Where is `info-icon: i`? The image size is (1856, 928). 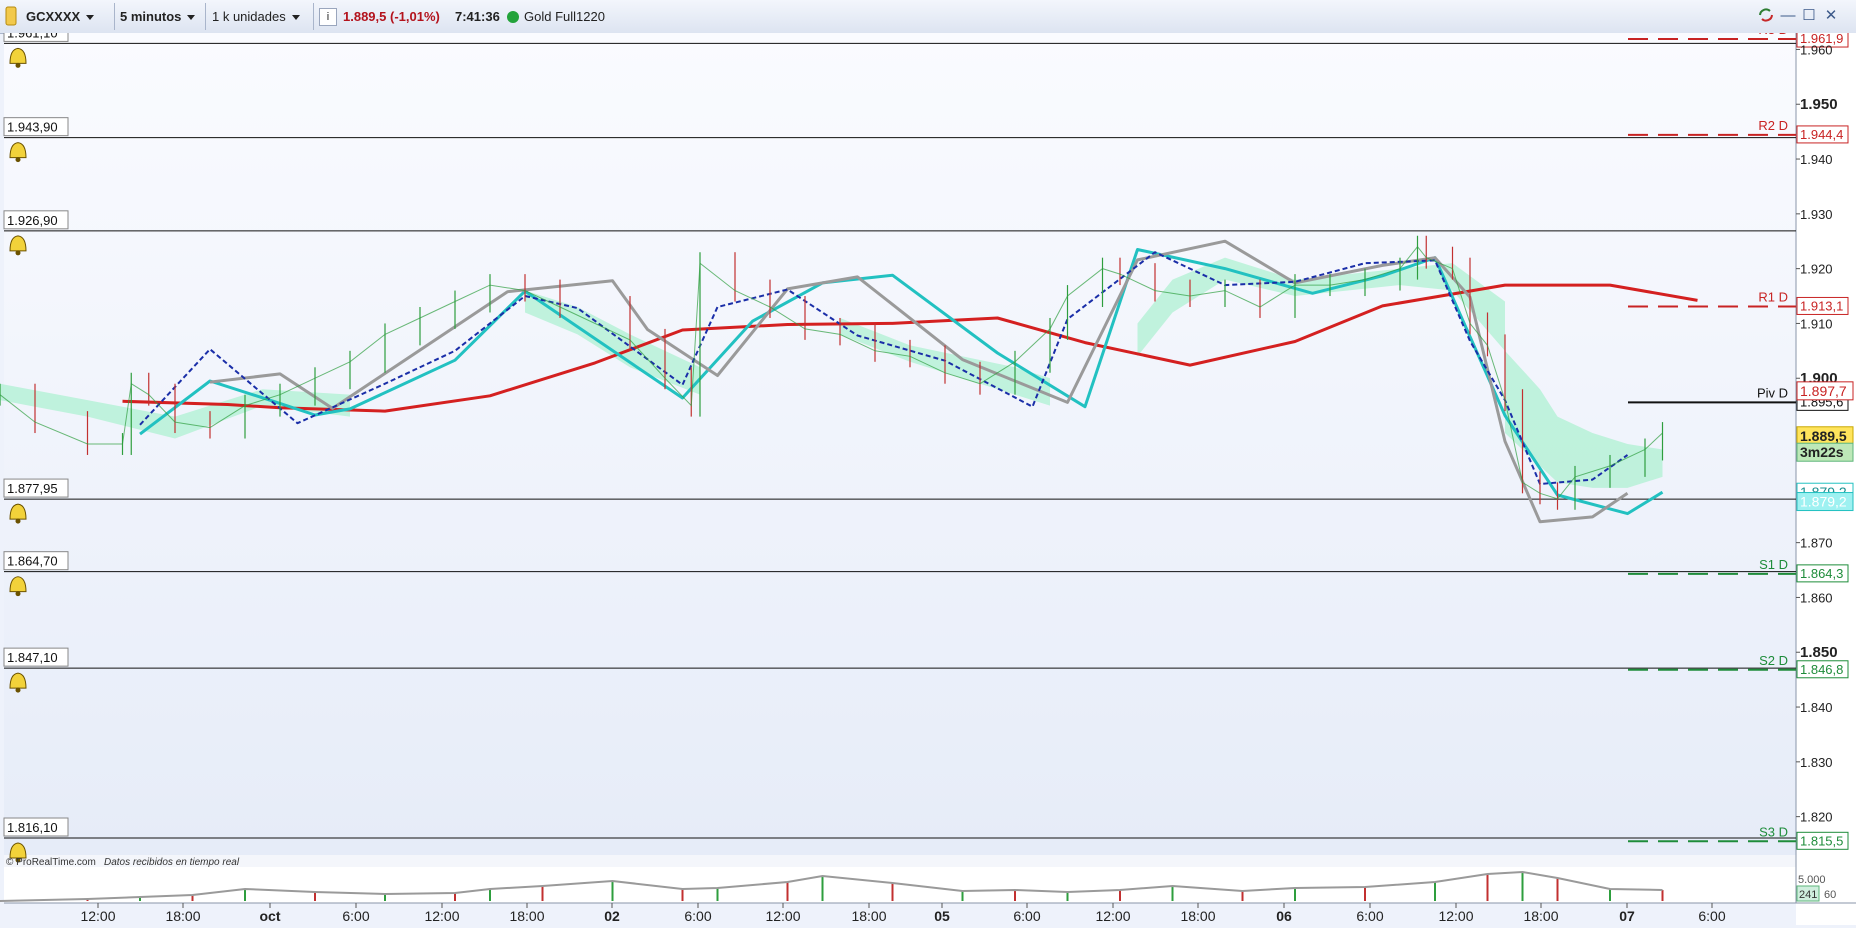 info-icon: i is located at coordinates (328, 17).